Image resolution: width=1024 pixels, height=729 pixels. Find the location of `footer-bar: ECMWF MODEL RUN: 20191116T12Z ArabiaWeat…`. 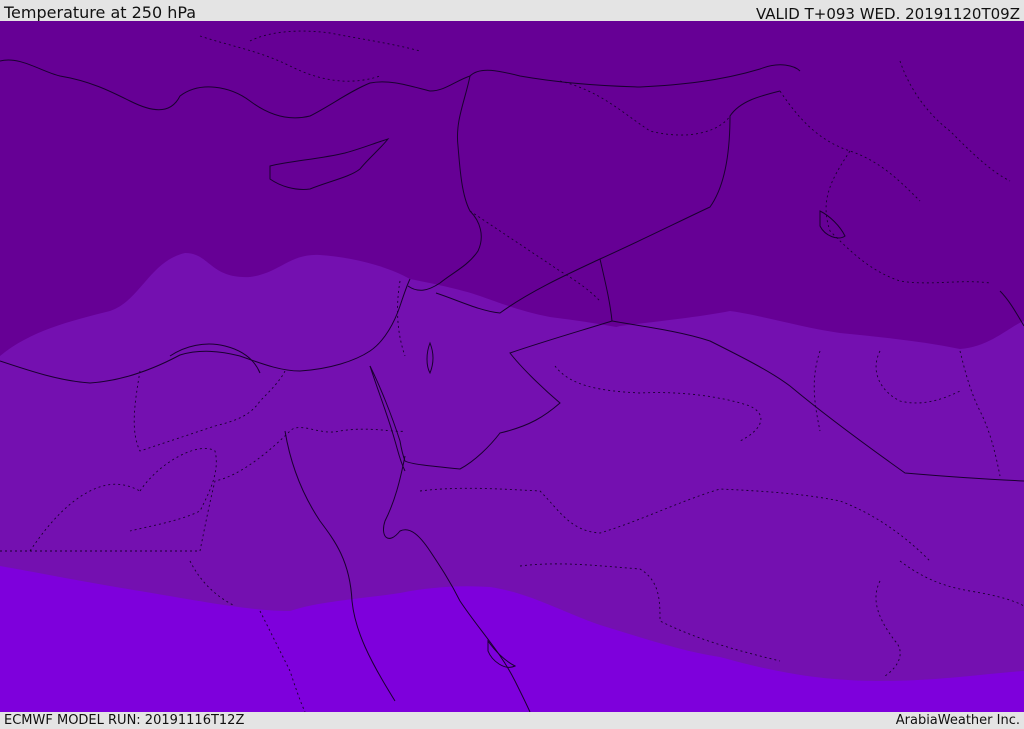

footer-bar: ECMWF MODEL RUN: 20191116T12Z ArabiaWeat… is located at coordinates (512, 720).